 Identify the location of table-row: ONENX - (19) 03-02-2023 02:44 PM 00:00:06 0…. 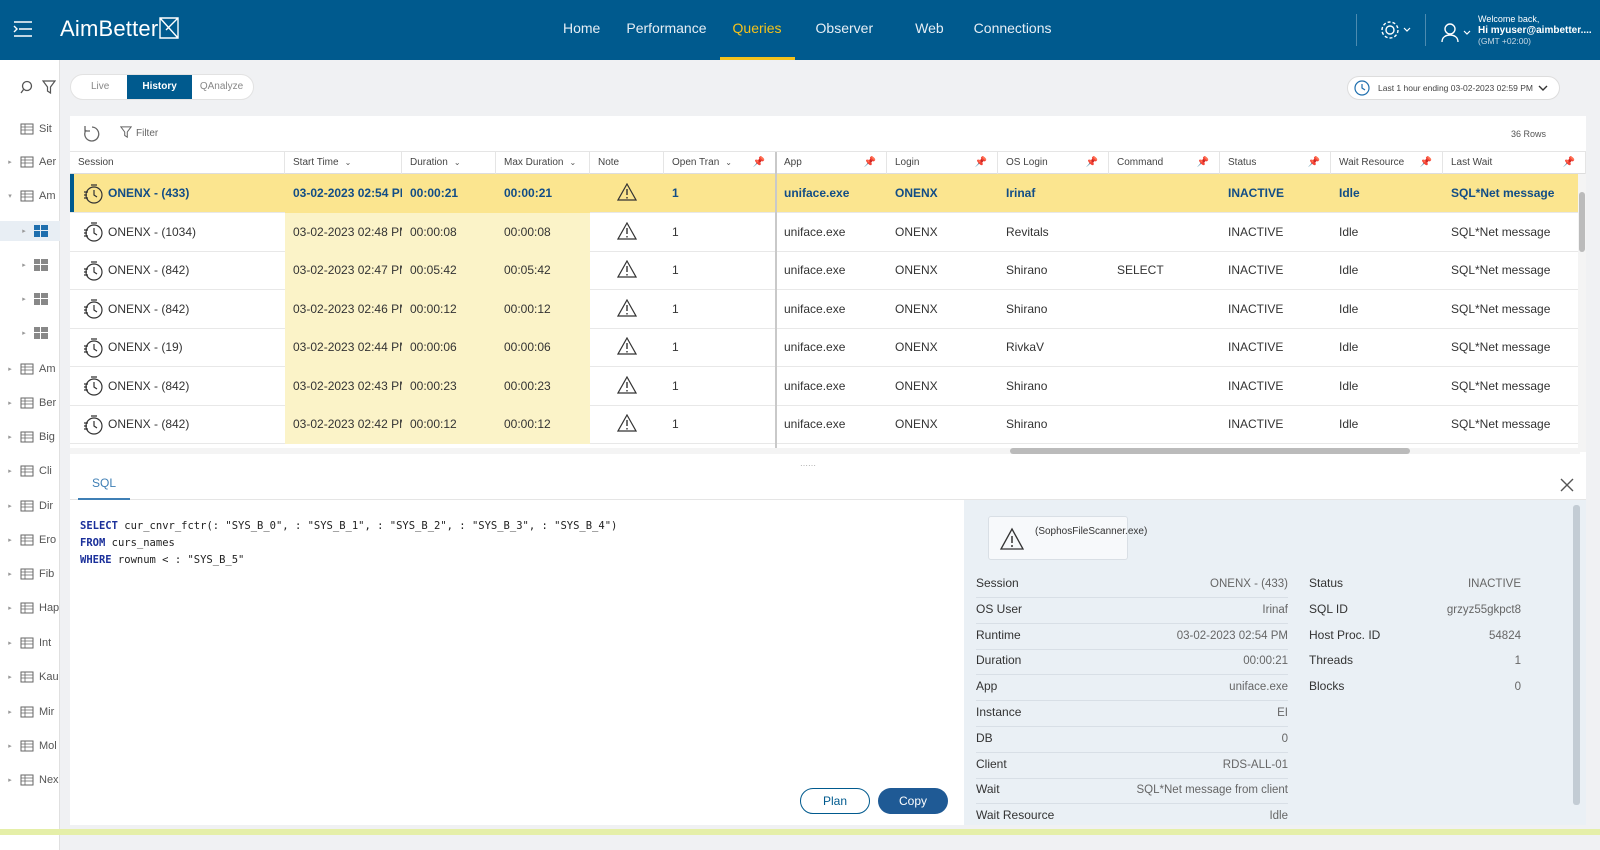
(828, 347).